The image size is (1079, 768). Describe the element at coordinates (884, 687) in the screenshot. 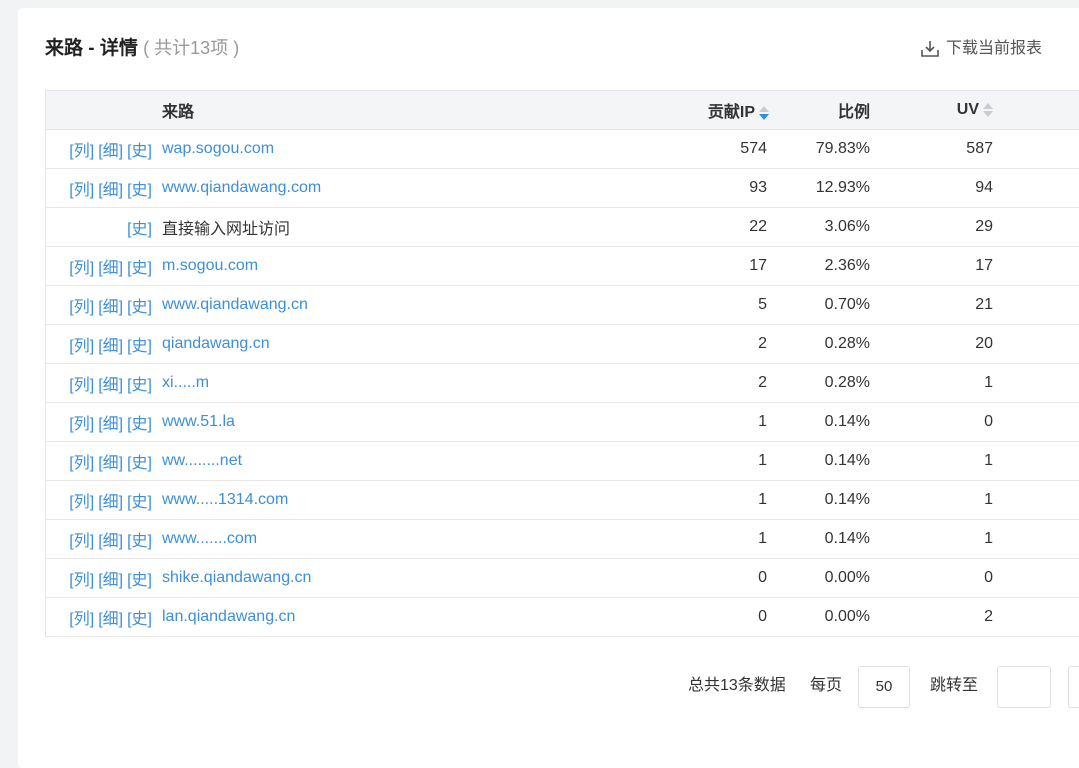

I see `page-size-select: 50` at that location.